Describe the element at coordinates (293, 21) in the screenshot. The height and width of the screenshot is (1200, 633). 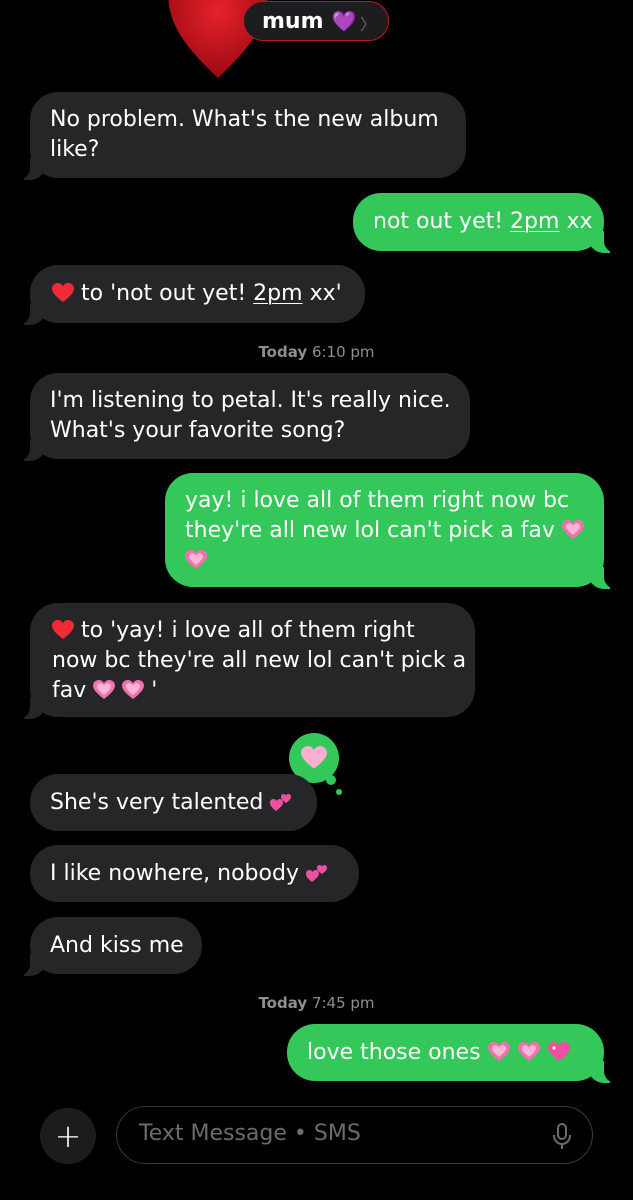
I see `contact-name: mum` at that location.